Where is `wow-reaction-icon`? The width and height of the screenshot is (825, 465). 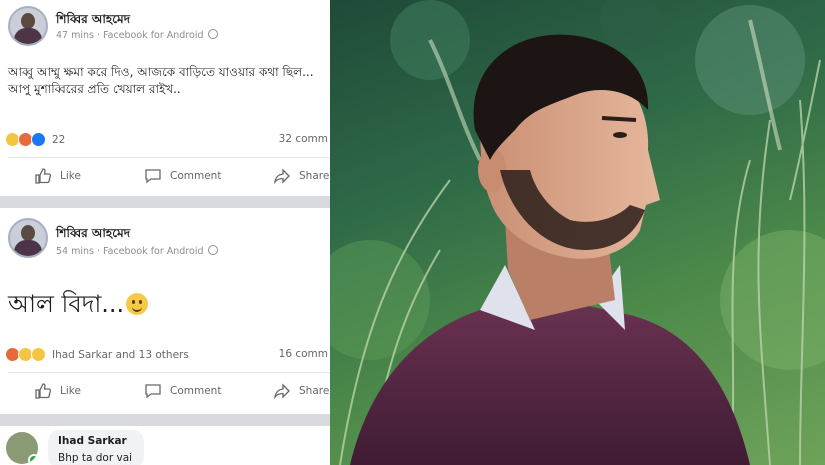
wow-reaction-icon is located at coordinates (38, 354).